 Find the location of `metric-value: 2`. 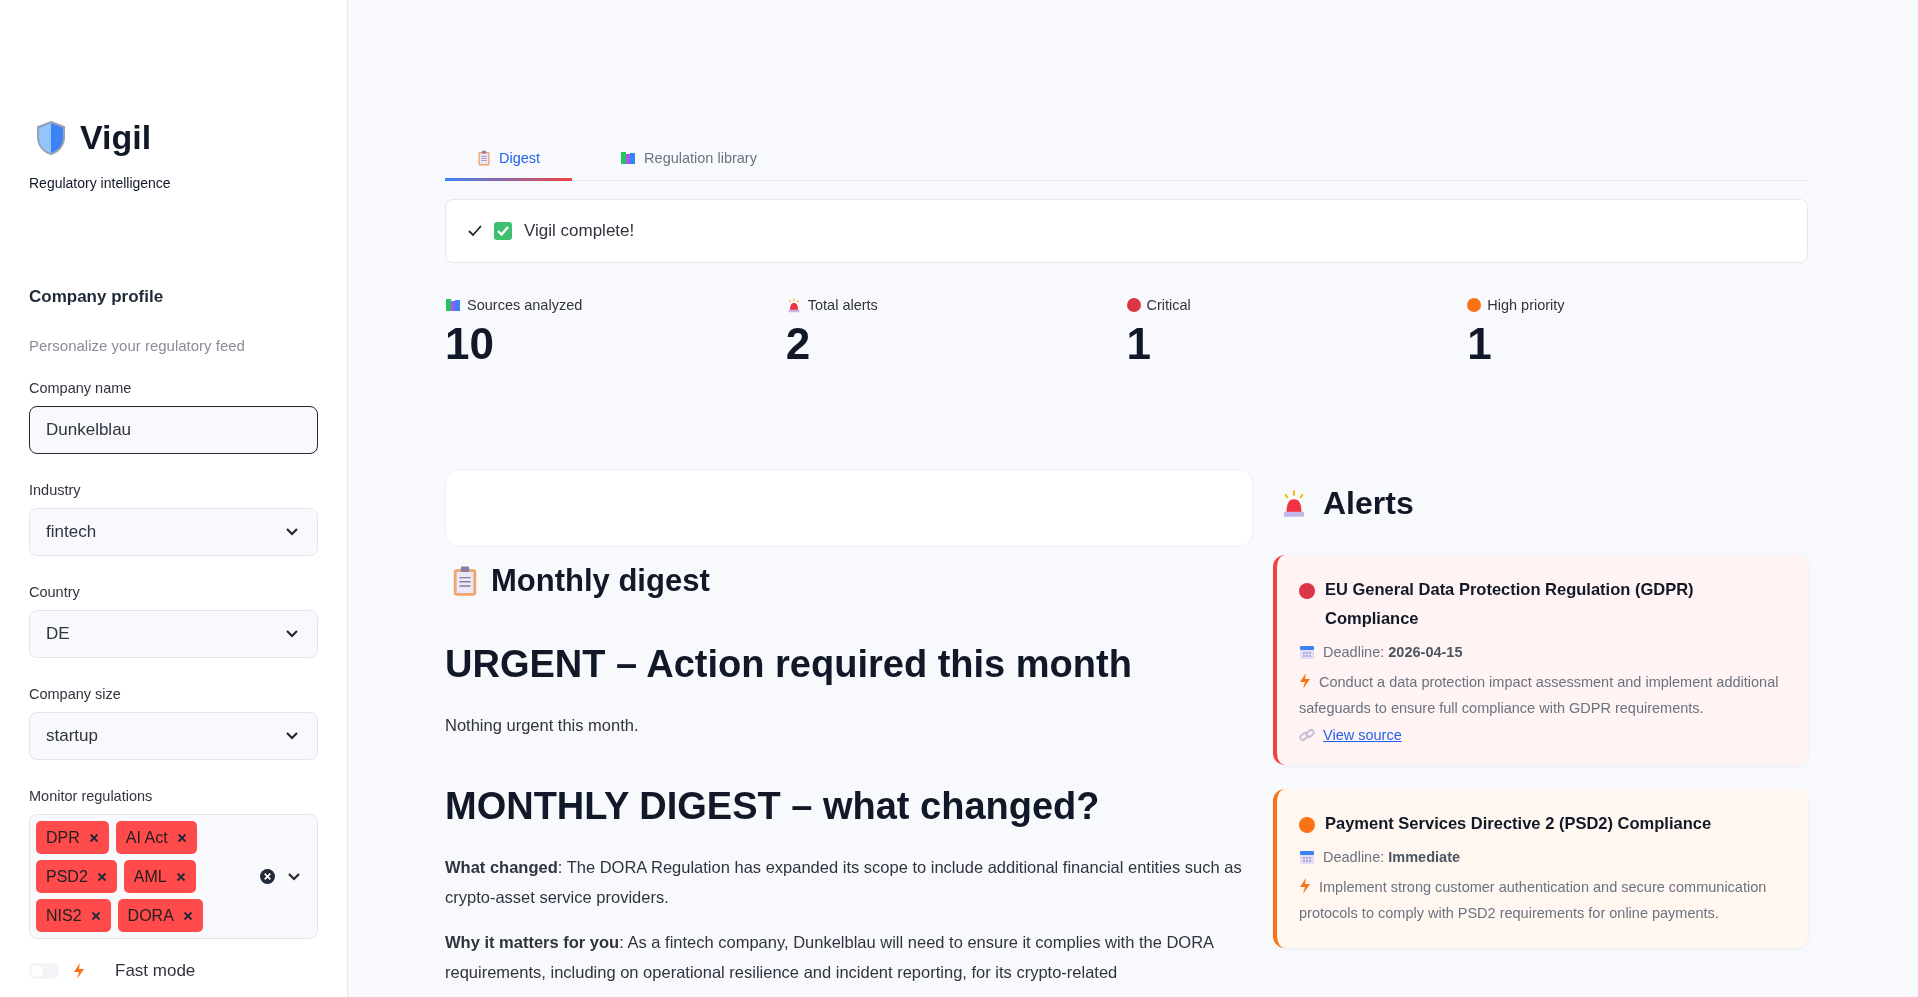

metric-value: 2 is located at coordinates (798, 344).